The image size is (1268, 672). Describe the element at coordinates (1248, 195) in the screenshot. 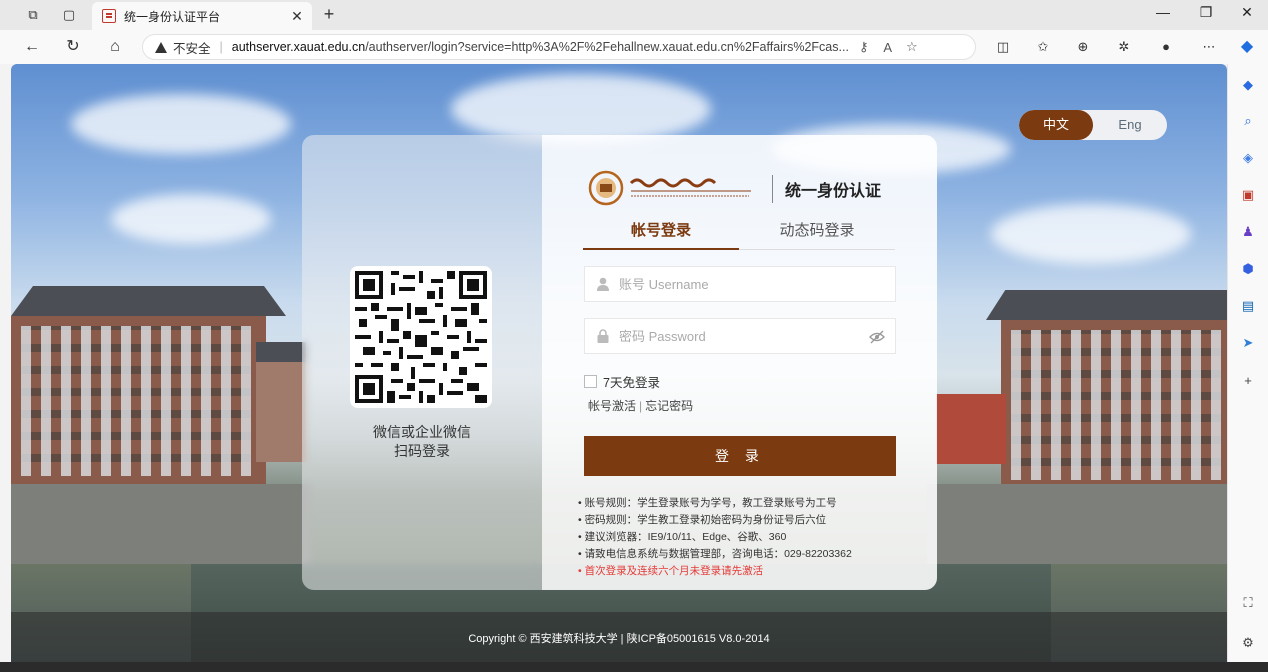

I see `toolbox-icon: ▣` at that location.